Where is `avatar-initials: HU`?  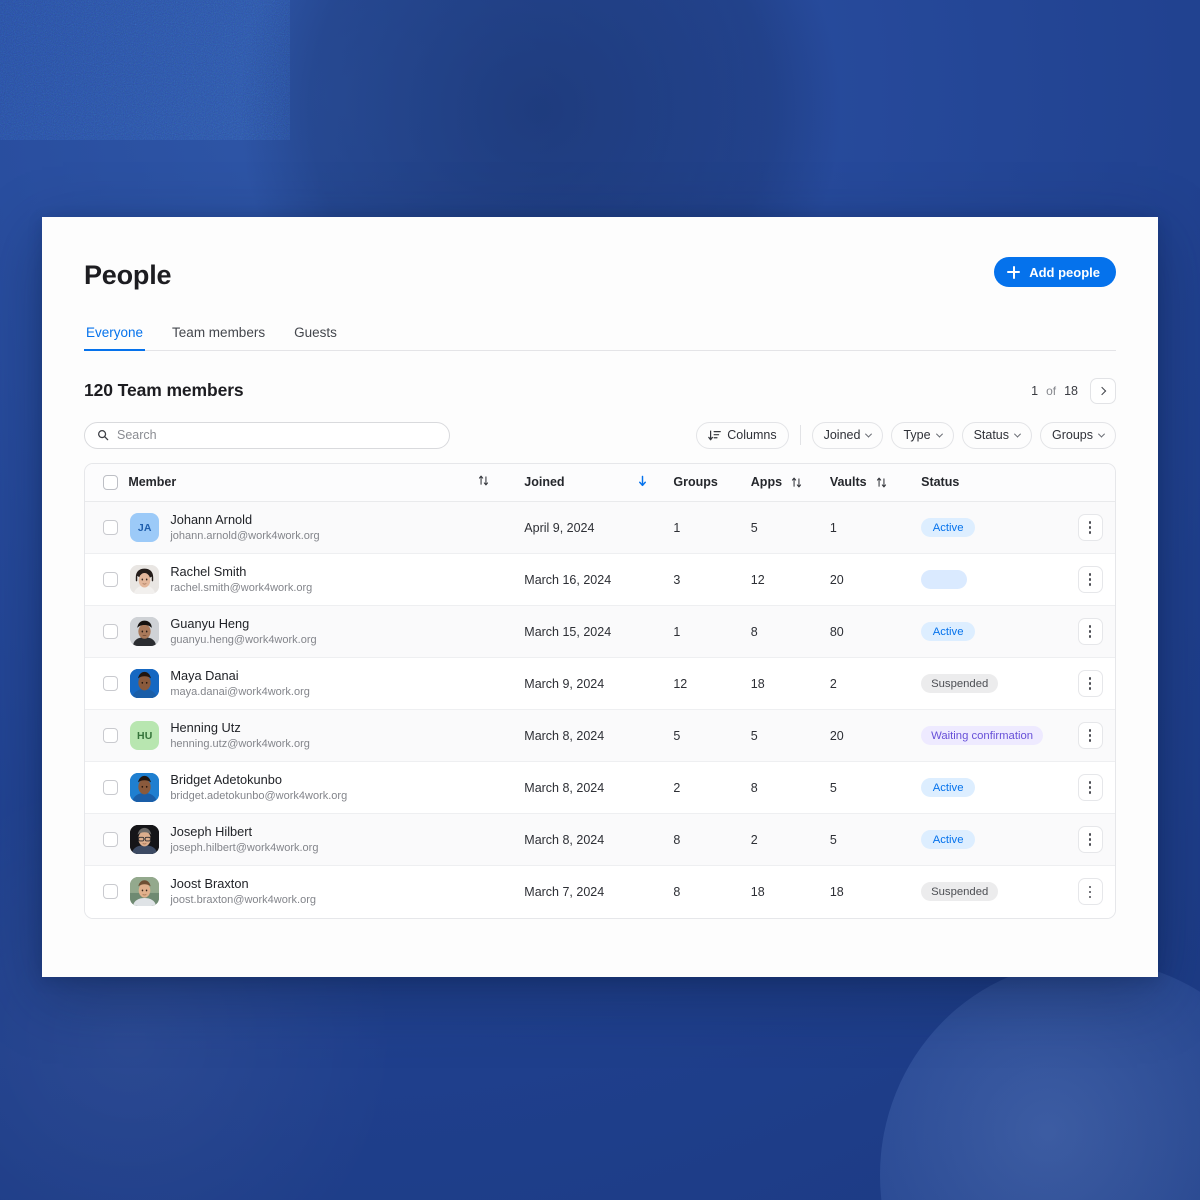 avatar-initials: HU is located at coordinates (145, 735).